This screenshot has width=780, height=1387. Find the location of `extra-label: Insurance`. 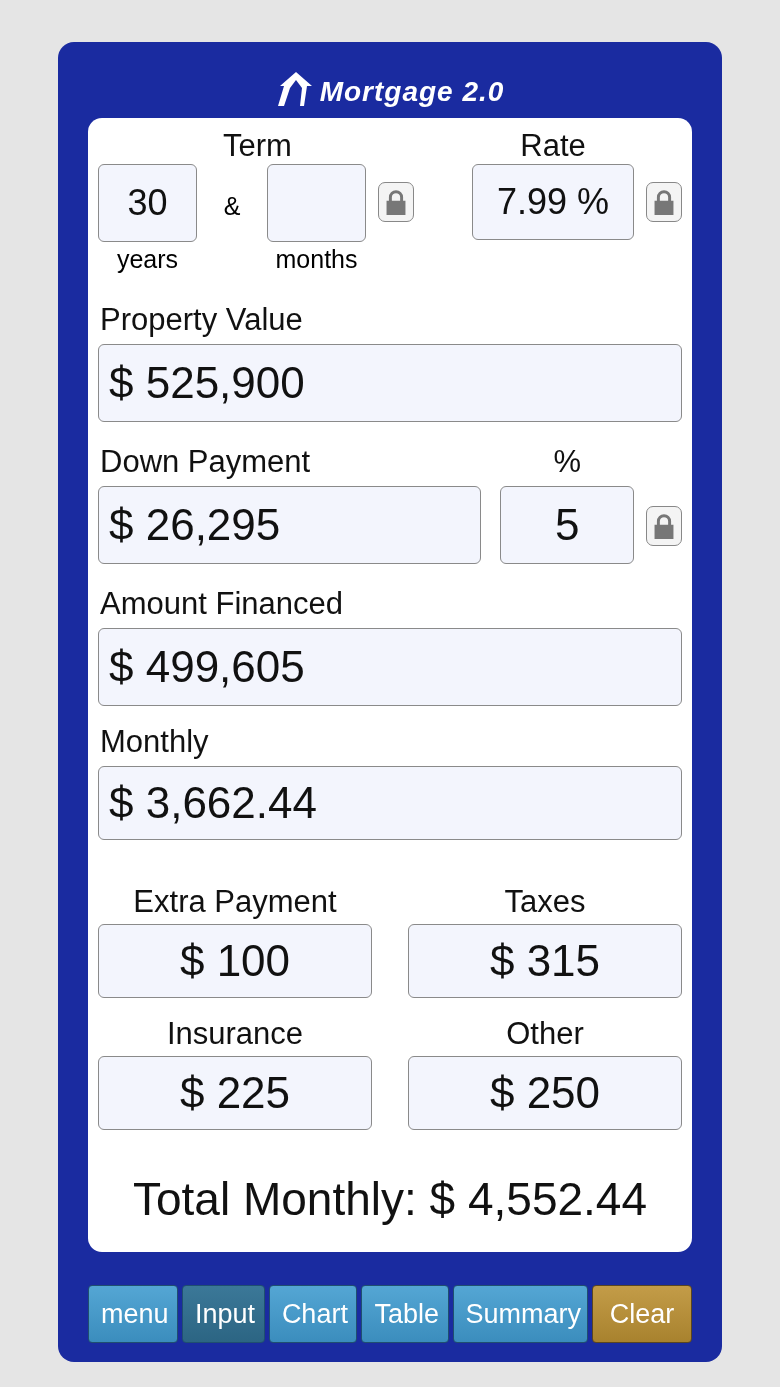

extra-label: Insurance is located at coordinates (235, 1034).